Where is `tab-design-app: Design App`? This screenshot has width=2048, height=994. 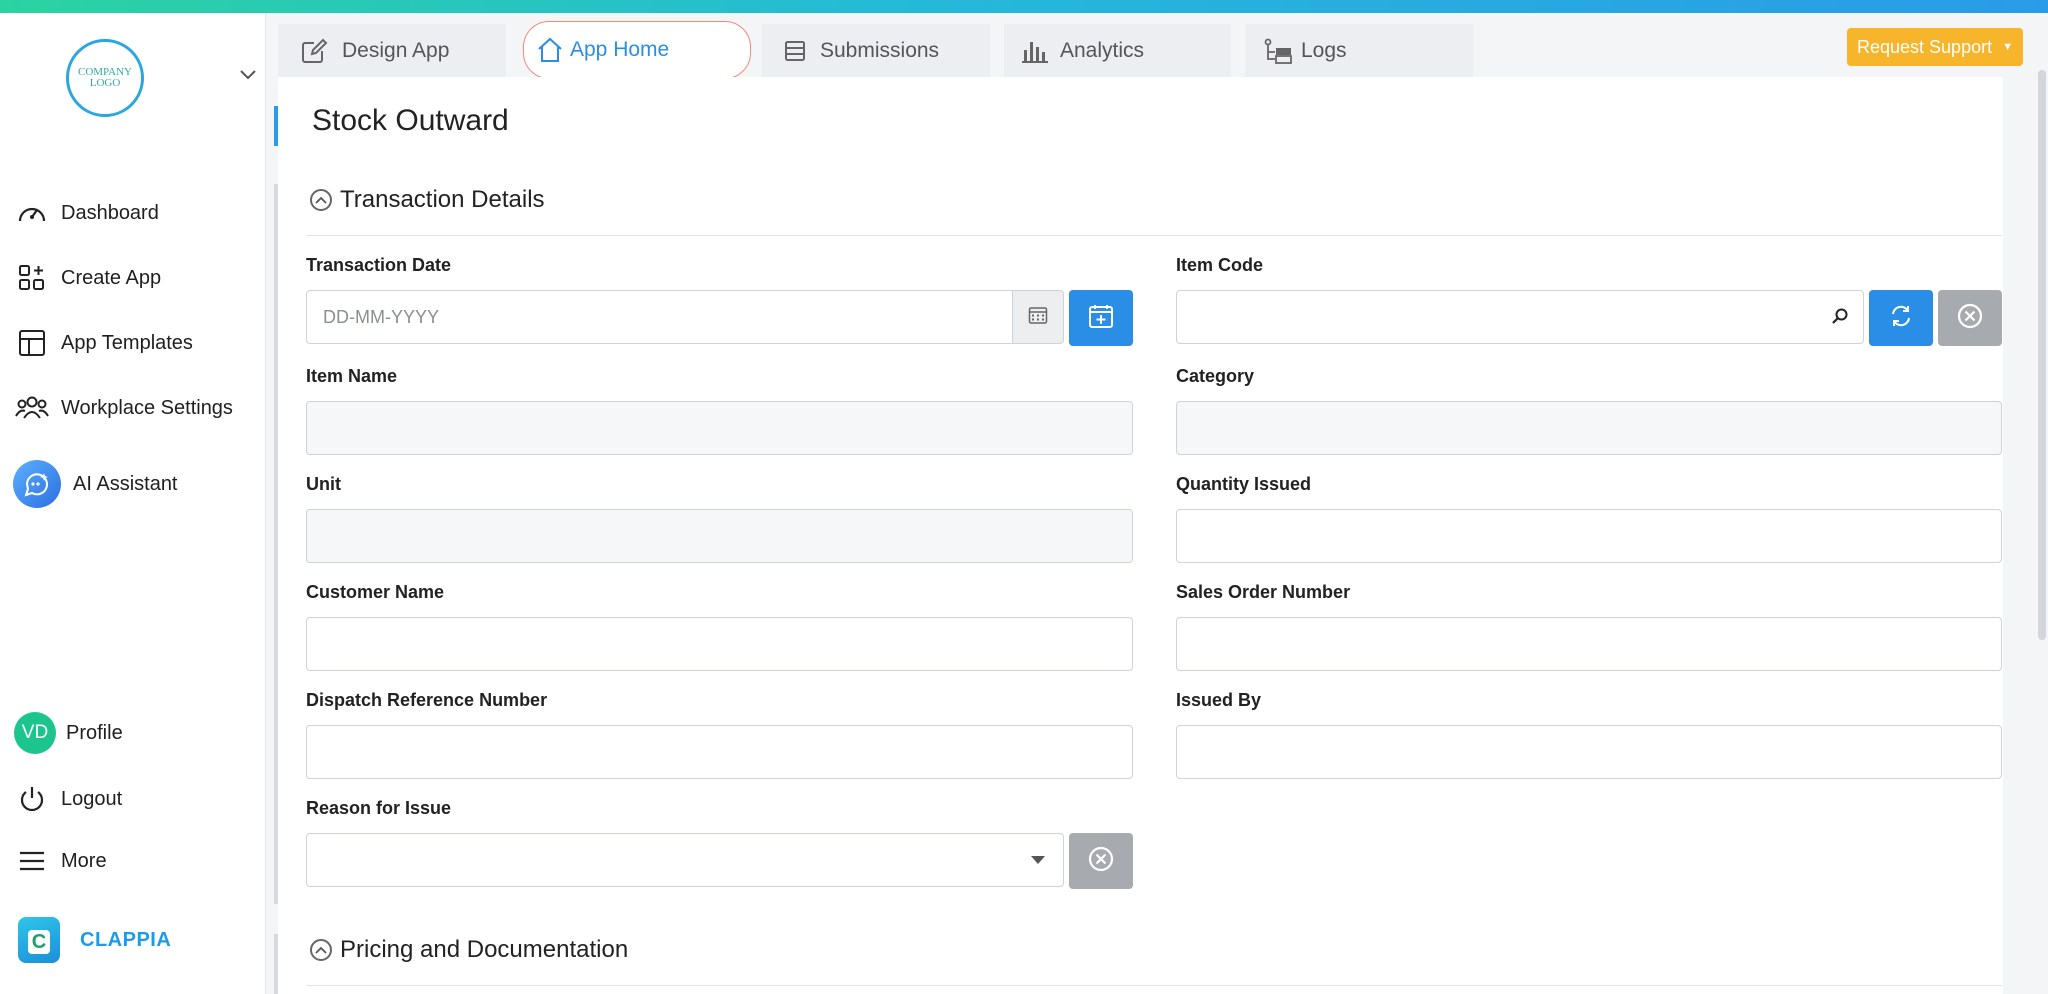 tab-design-app: Design App is located at coordinates (392, 50).